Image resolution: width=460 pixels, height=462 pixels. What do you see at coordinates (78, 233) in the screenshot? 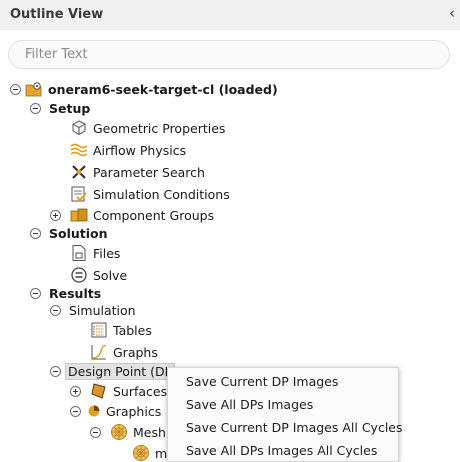
I see `solution-label: Solution` at bounding box center [78, 233].